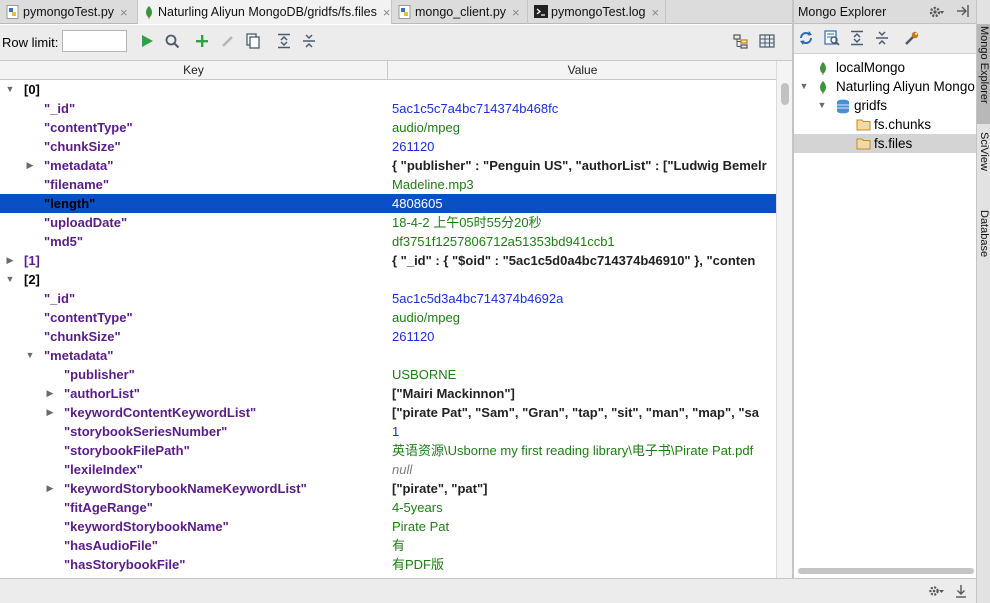 The height and width of the screenshot is (603, 990). I want to click on tab-label: pymongoTest.py, so click(69, 12).